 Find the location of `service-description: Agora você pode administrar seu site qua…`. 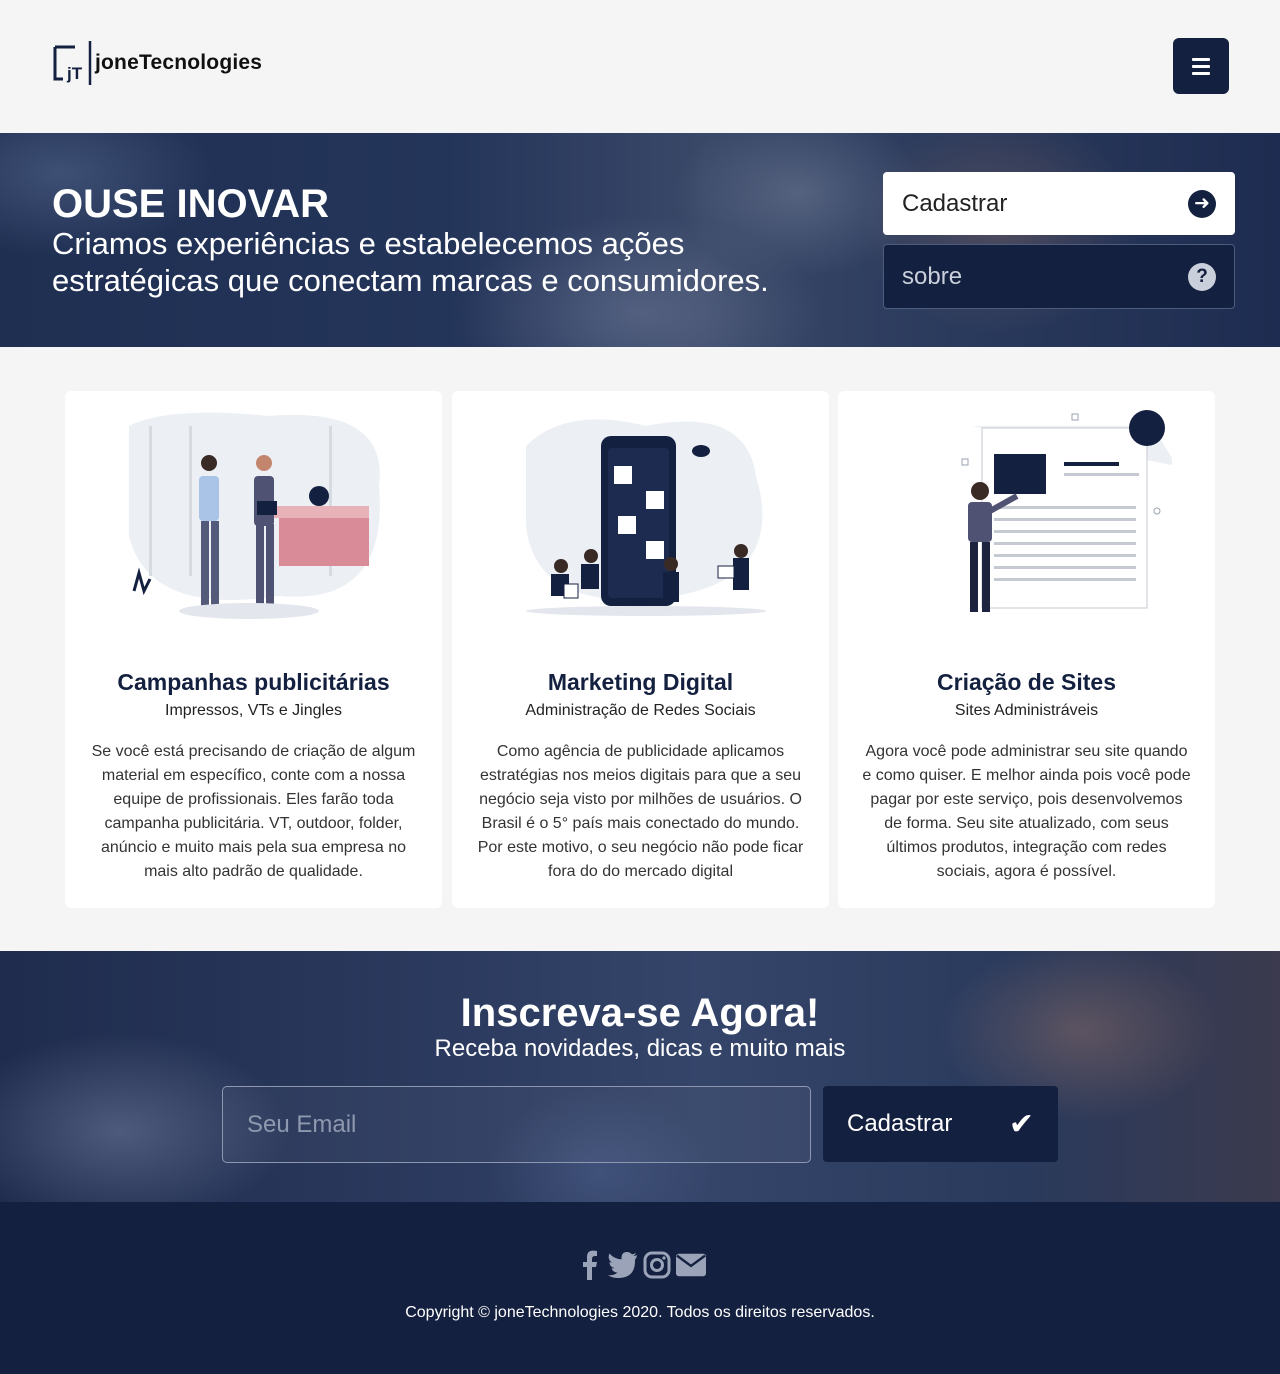

service-description: Agora você pode administrar seu site qua… is located at coordinates (1026, 811).